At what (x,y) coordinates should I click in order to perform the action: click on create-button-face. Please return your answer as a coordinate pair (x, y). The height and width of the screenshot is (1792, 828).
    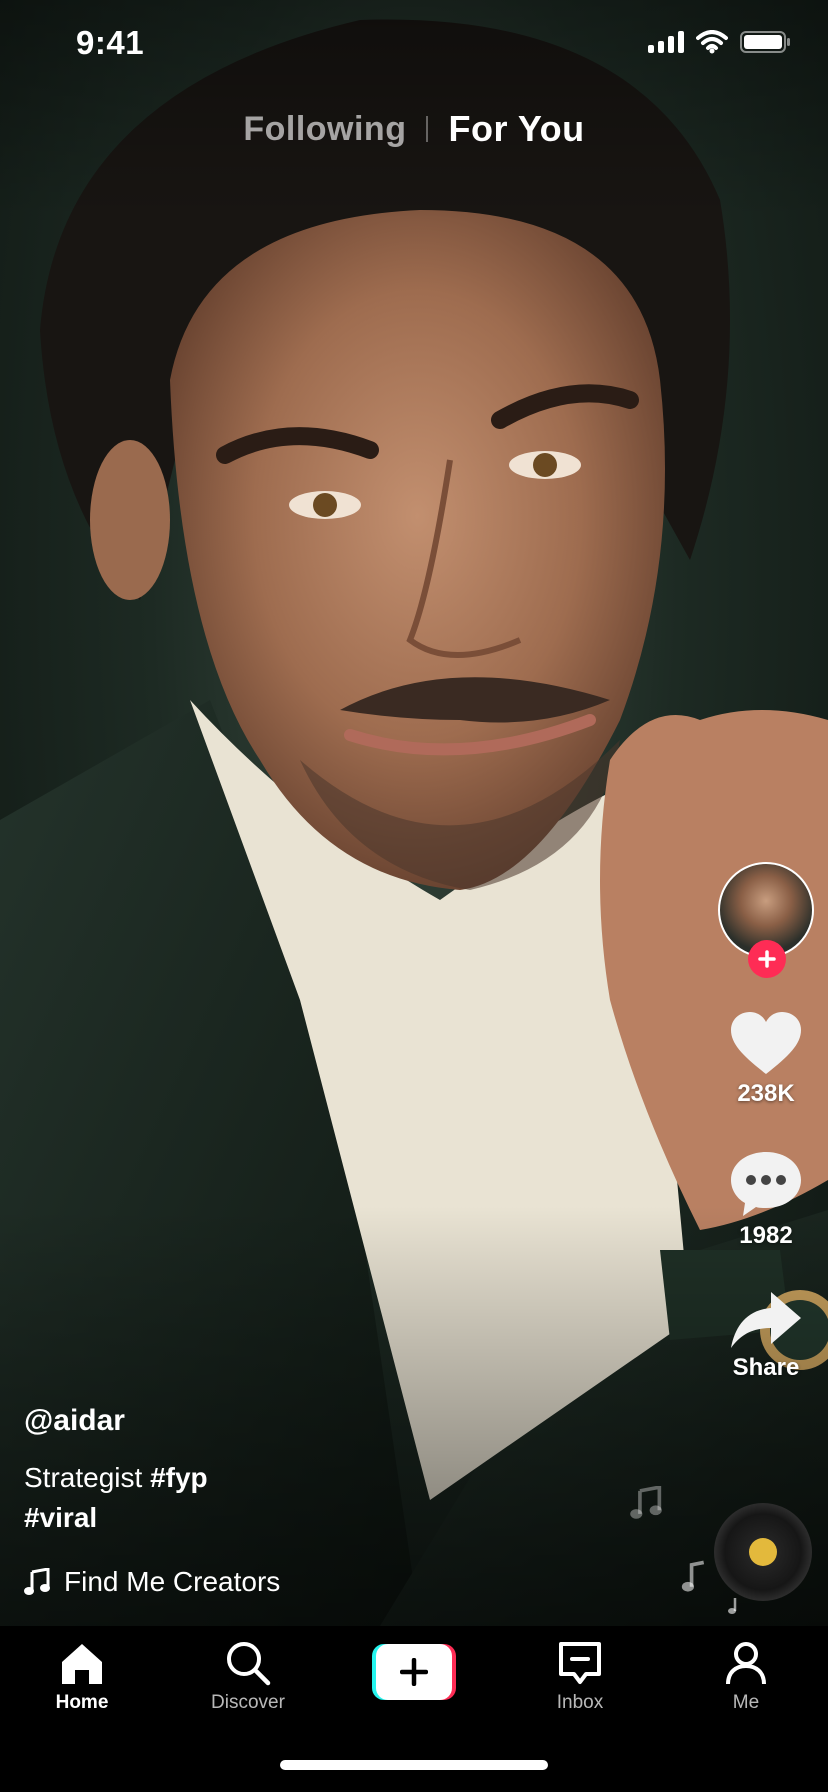
    Looking at the image, I should click on (414, 1672).